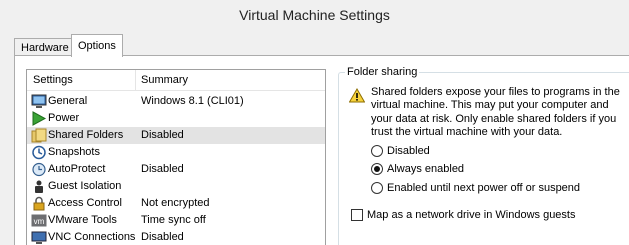  I want to click on list-item-vnc-connections: VNC Connections Disabled, so click(176, 237).